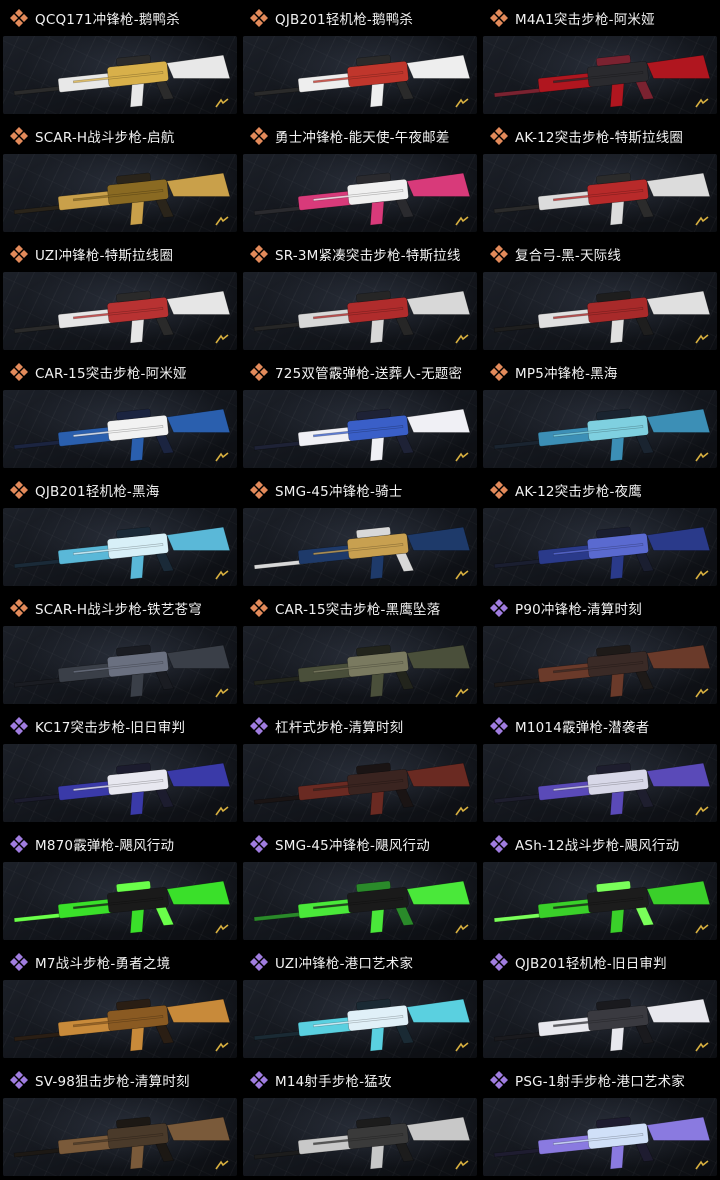 The height and width of the screenshot is (1180, 720). I want to click on skin-card-14: SMG-45冲锋枪-骑士, so click(360, 531).